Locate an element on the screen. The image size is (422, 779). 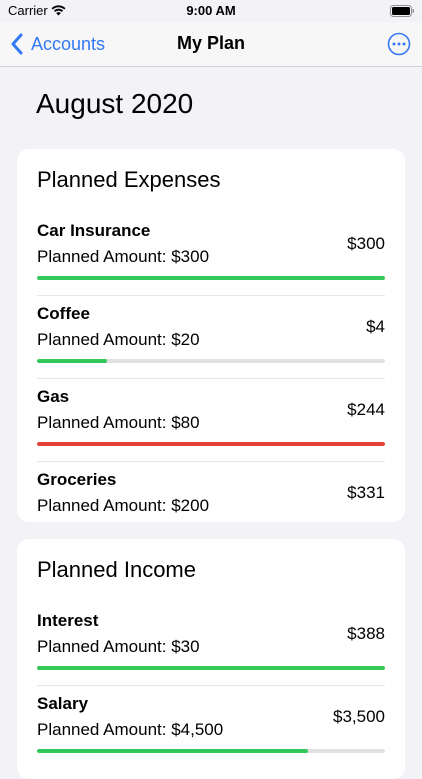
month-heading: August 2020 is located at coordinates (115, 103).